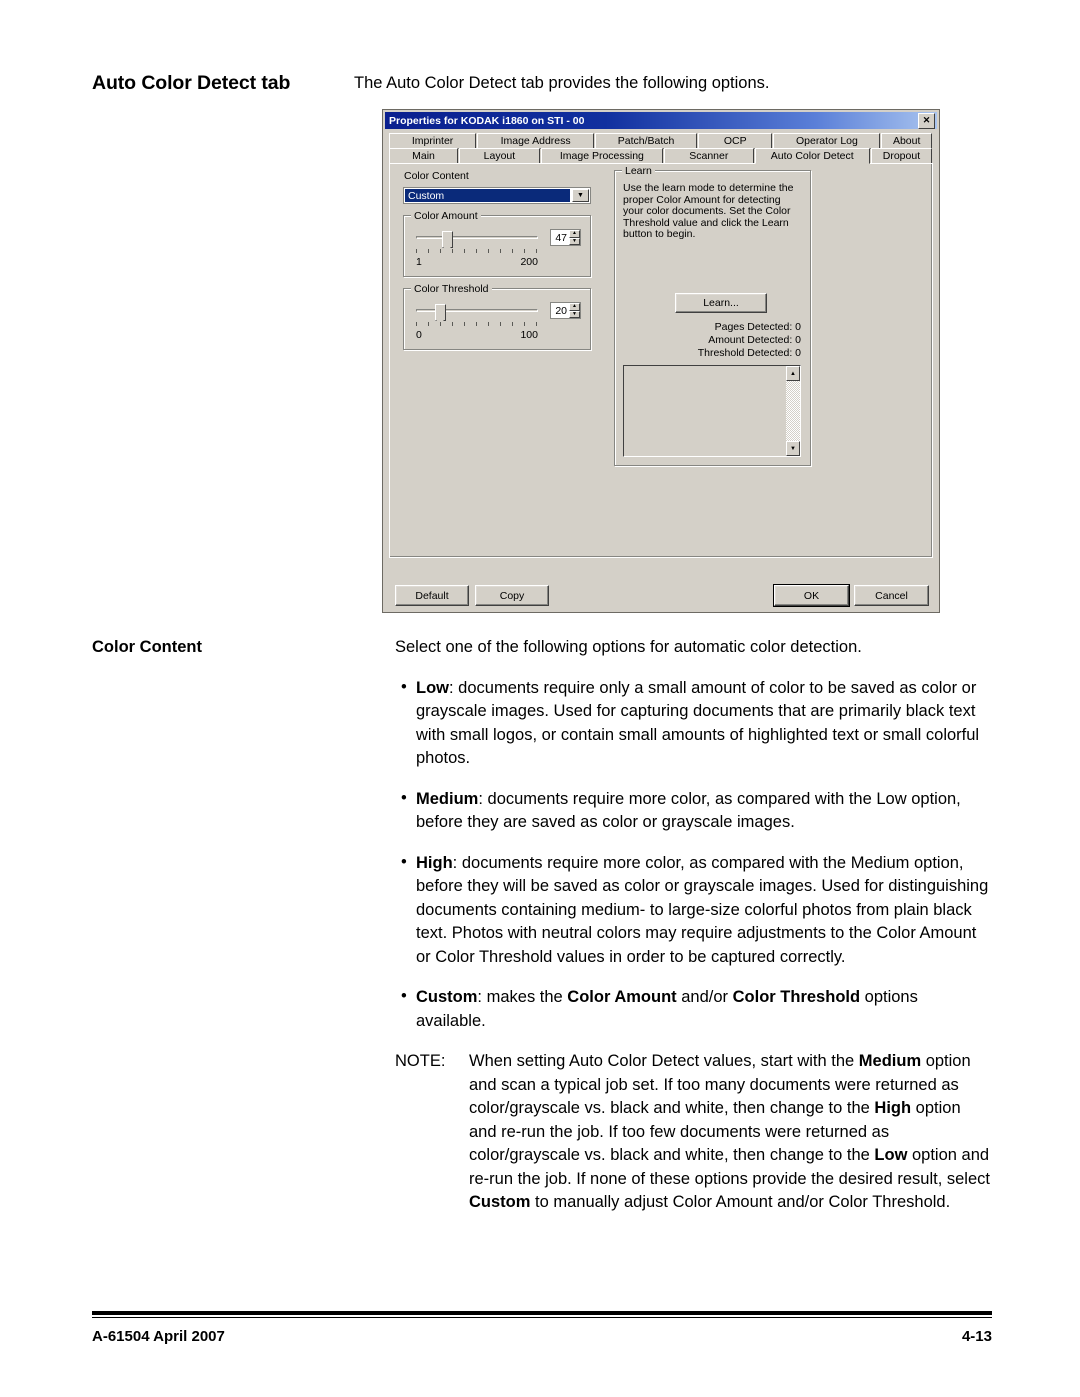 The height and width of the screenshot is (1397, 1080). Describe the element at coordinates (926, 120) in the screenshot. I see `close-icon: ✕` at that location.